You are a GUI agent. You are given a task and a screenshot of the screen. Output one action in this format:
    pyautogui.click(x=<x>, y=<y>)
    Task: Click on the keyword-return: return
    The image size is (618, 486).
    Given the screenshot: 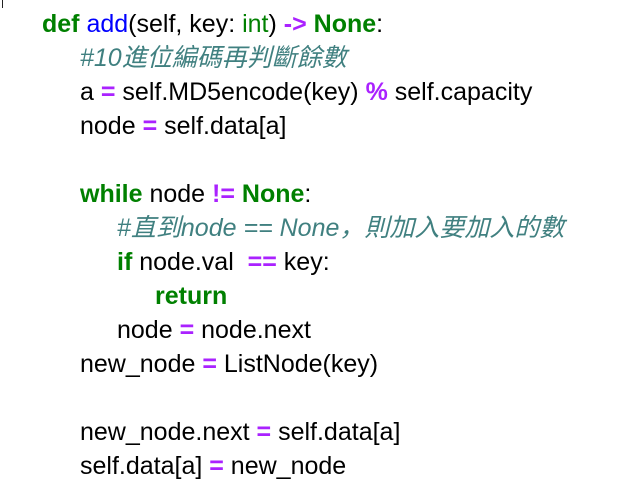 What is the action you would take?
    pyautogui.click(x=191, y=296)
    